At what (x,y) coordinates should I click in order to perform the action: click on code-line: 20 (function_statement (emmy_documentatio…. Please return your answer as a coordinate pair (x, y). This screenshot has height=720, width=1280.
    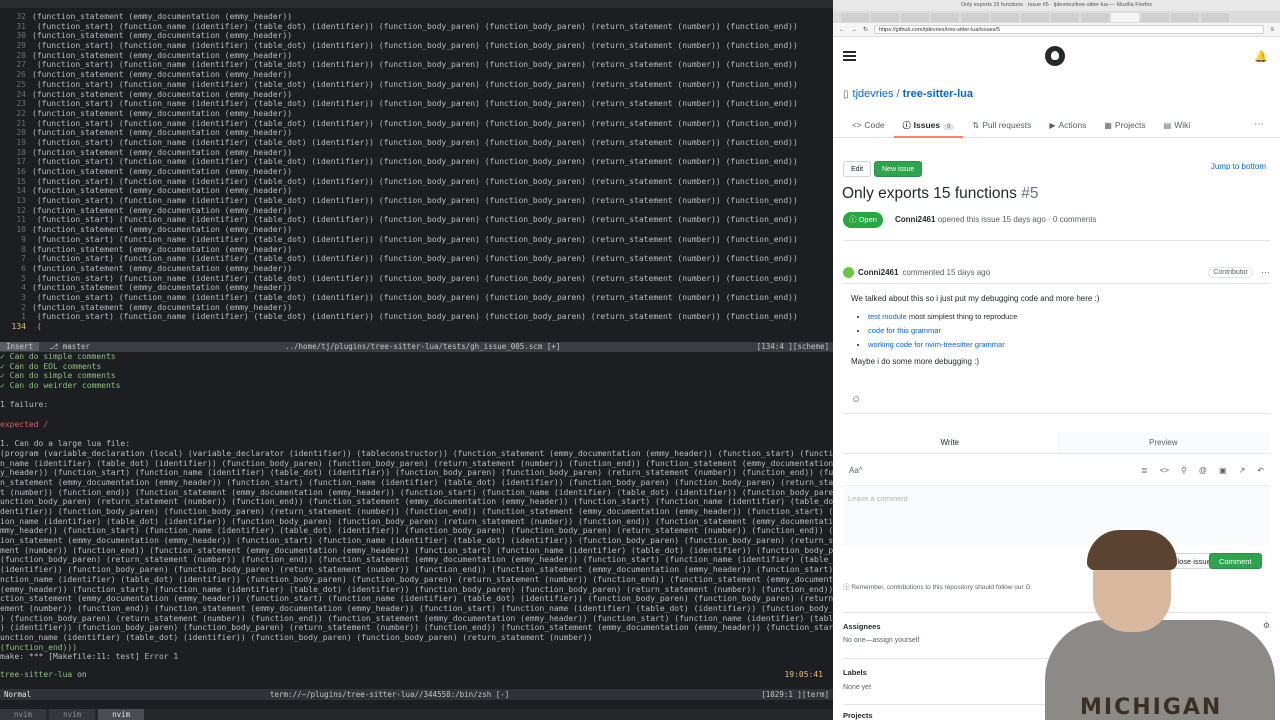
    Looking at the image, I should click on (416, 133).